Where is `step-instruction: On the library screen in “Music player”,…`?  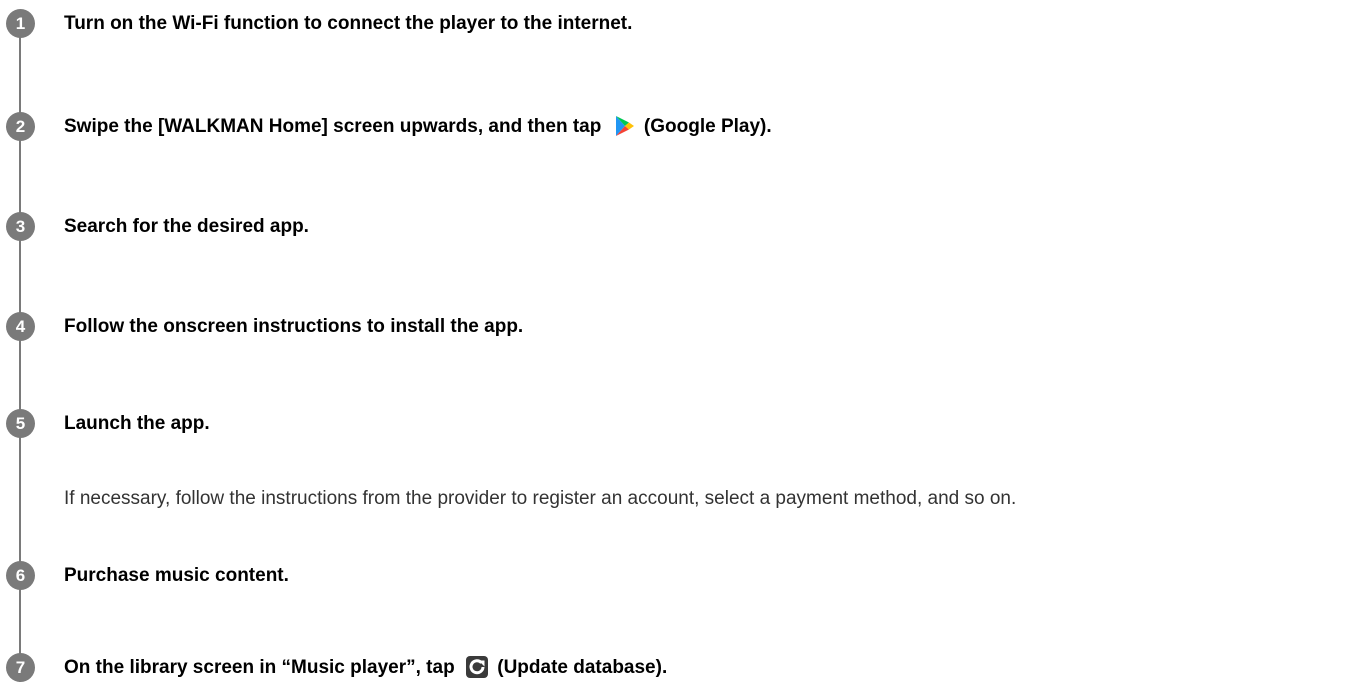 step-instruction: On the library screen in “Music player”,… is located at coordinates (365, 670).